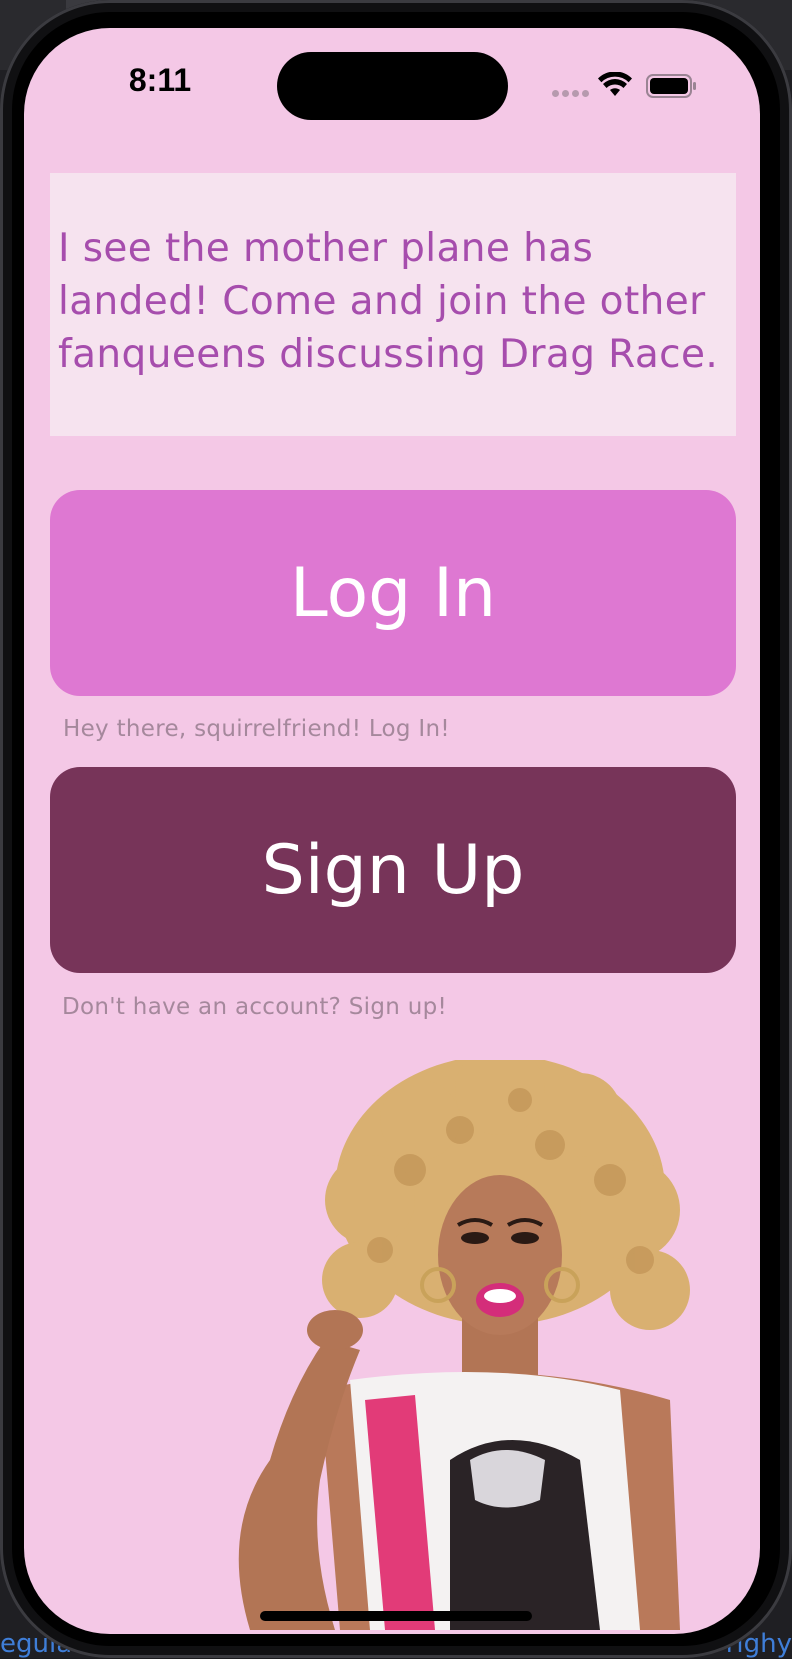 Image resolution: width=792 pixels, height=1659 pixels. What do you see at coordinates (393, 593) in the screenshot?
I see `login-button: Log In` at bounding box center [393, 593].